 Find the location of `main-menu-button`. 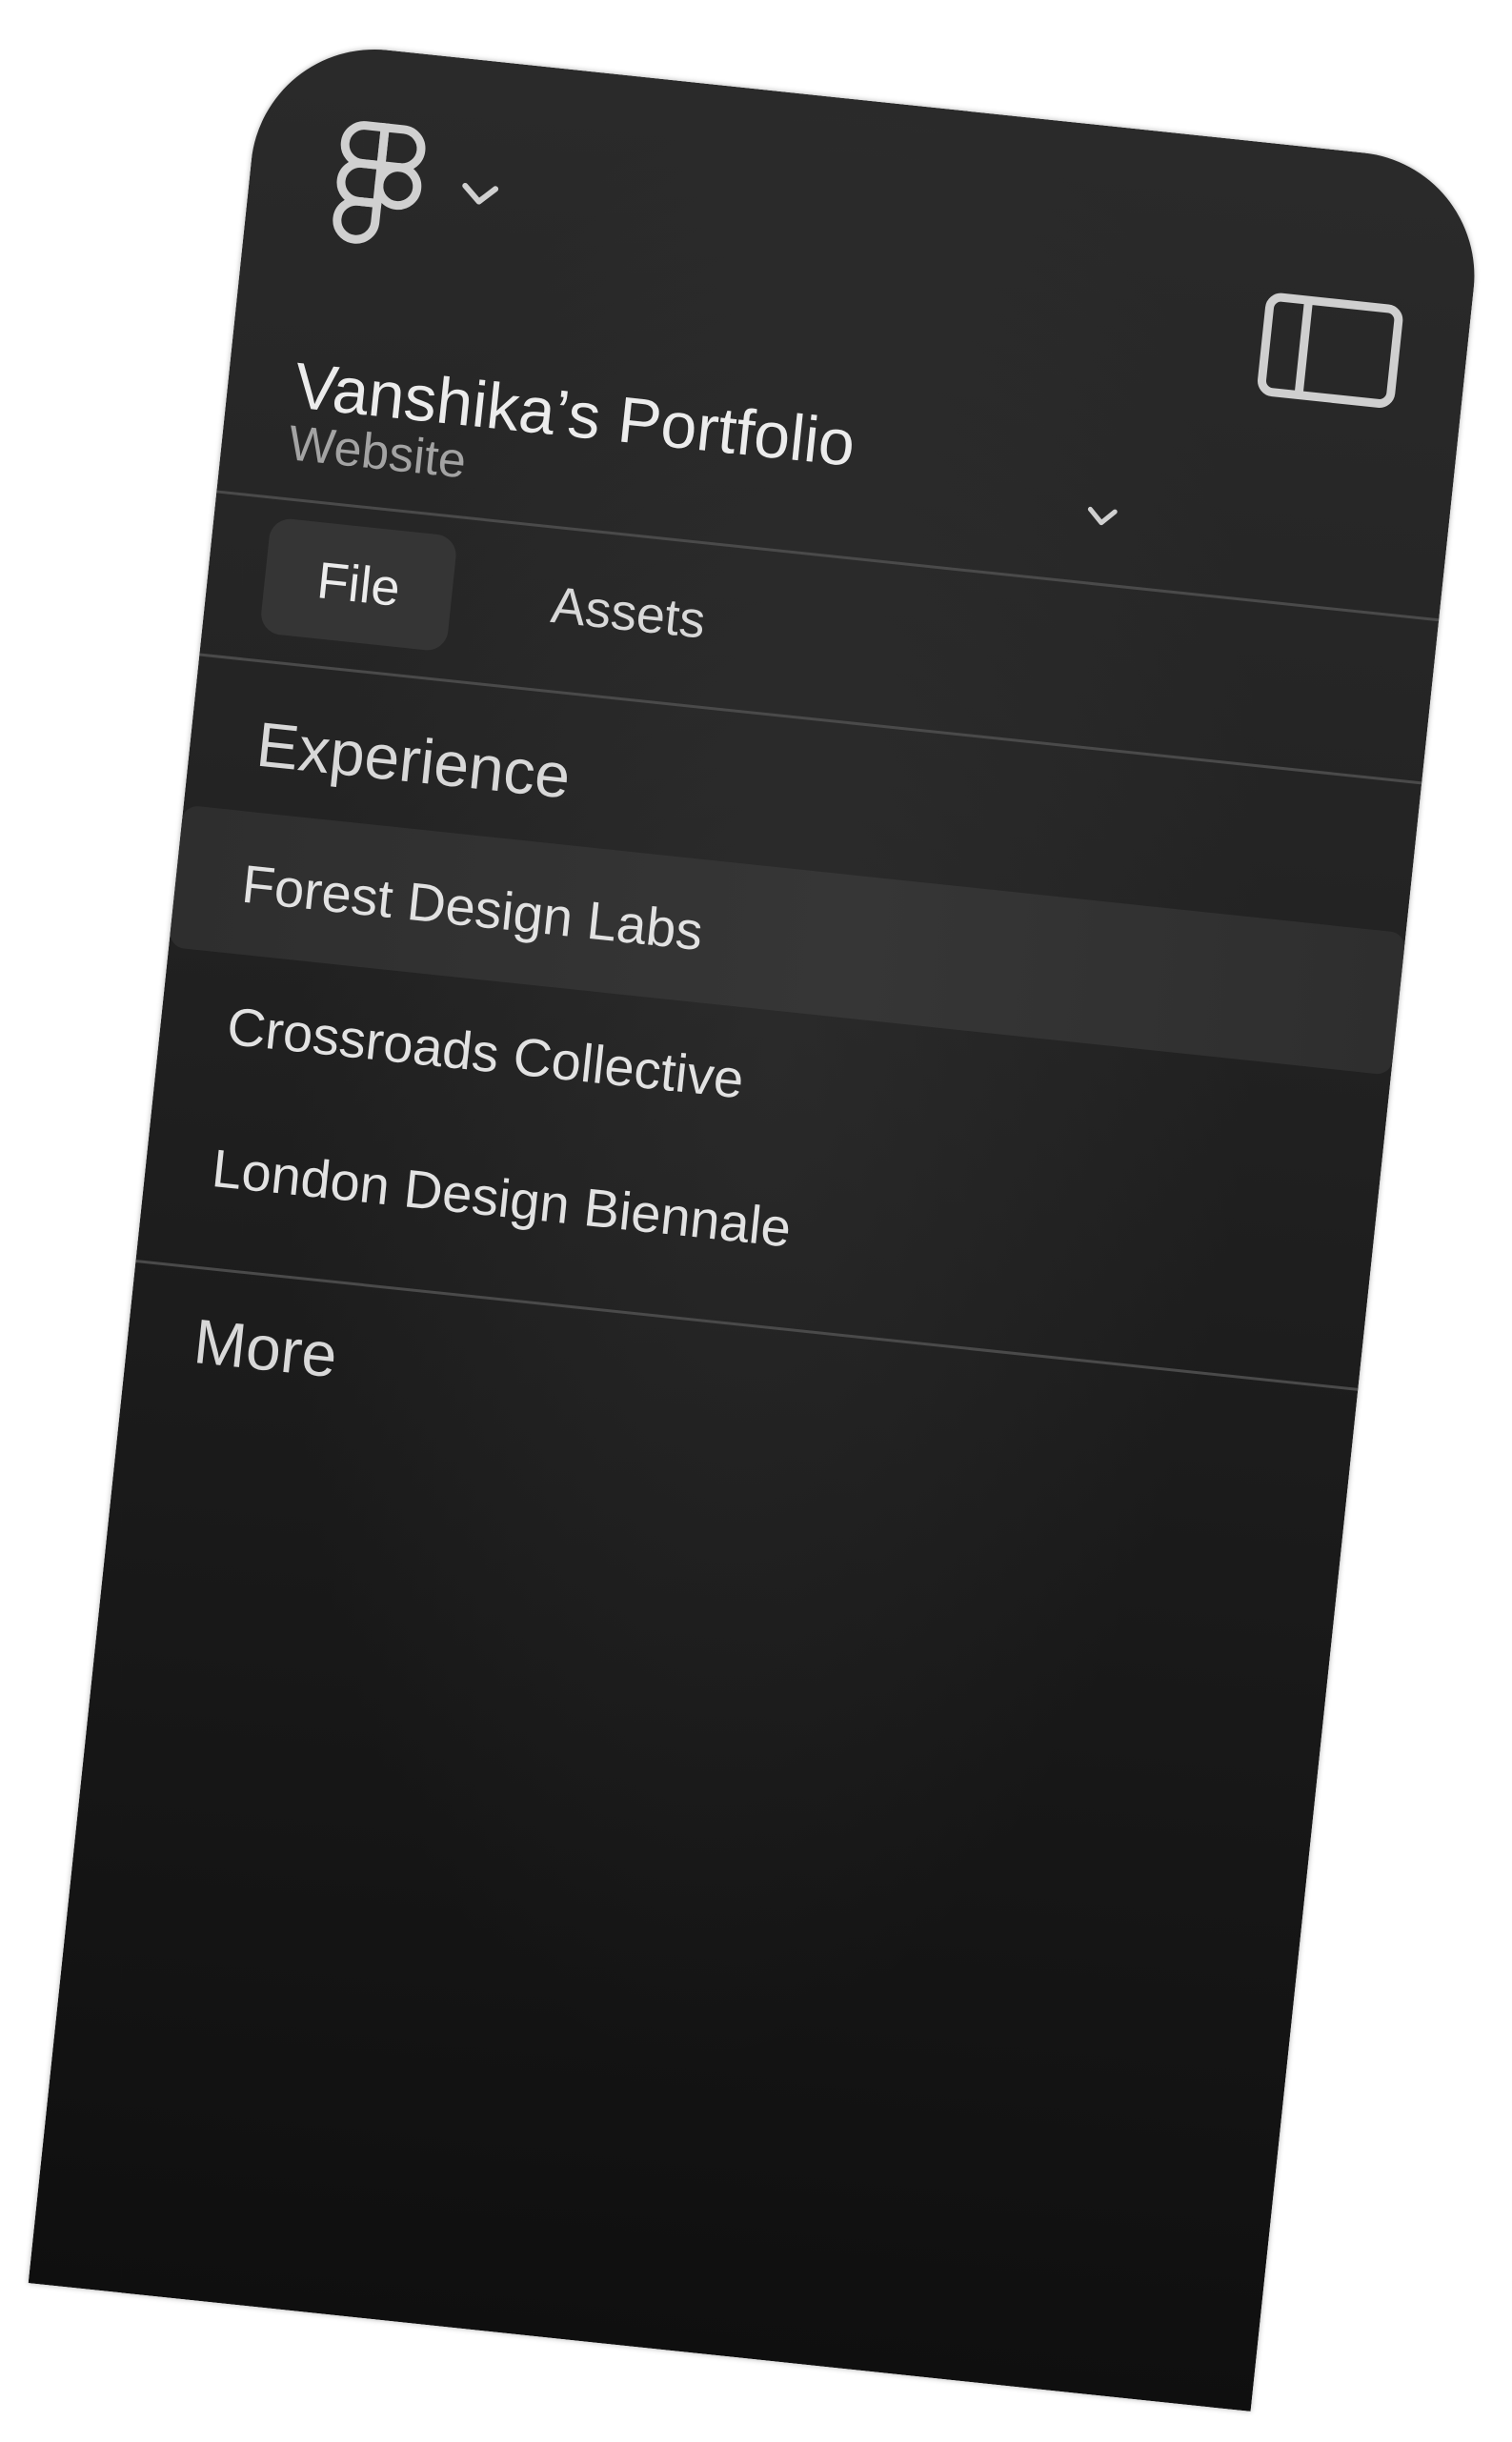

main-menu-button is located at coordinates (417, 188).